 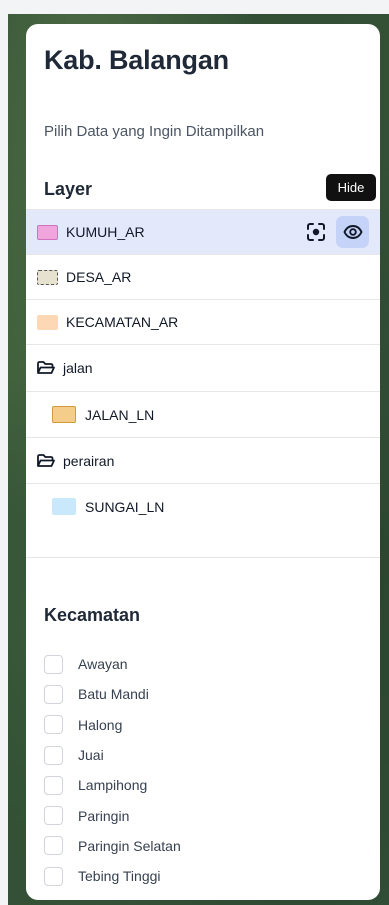 I want to click on kecamatan-label: Juai, so click(x=91, y=755).